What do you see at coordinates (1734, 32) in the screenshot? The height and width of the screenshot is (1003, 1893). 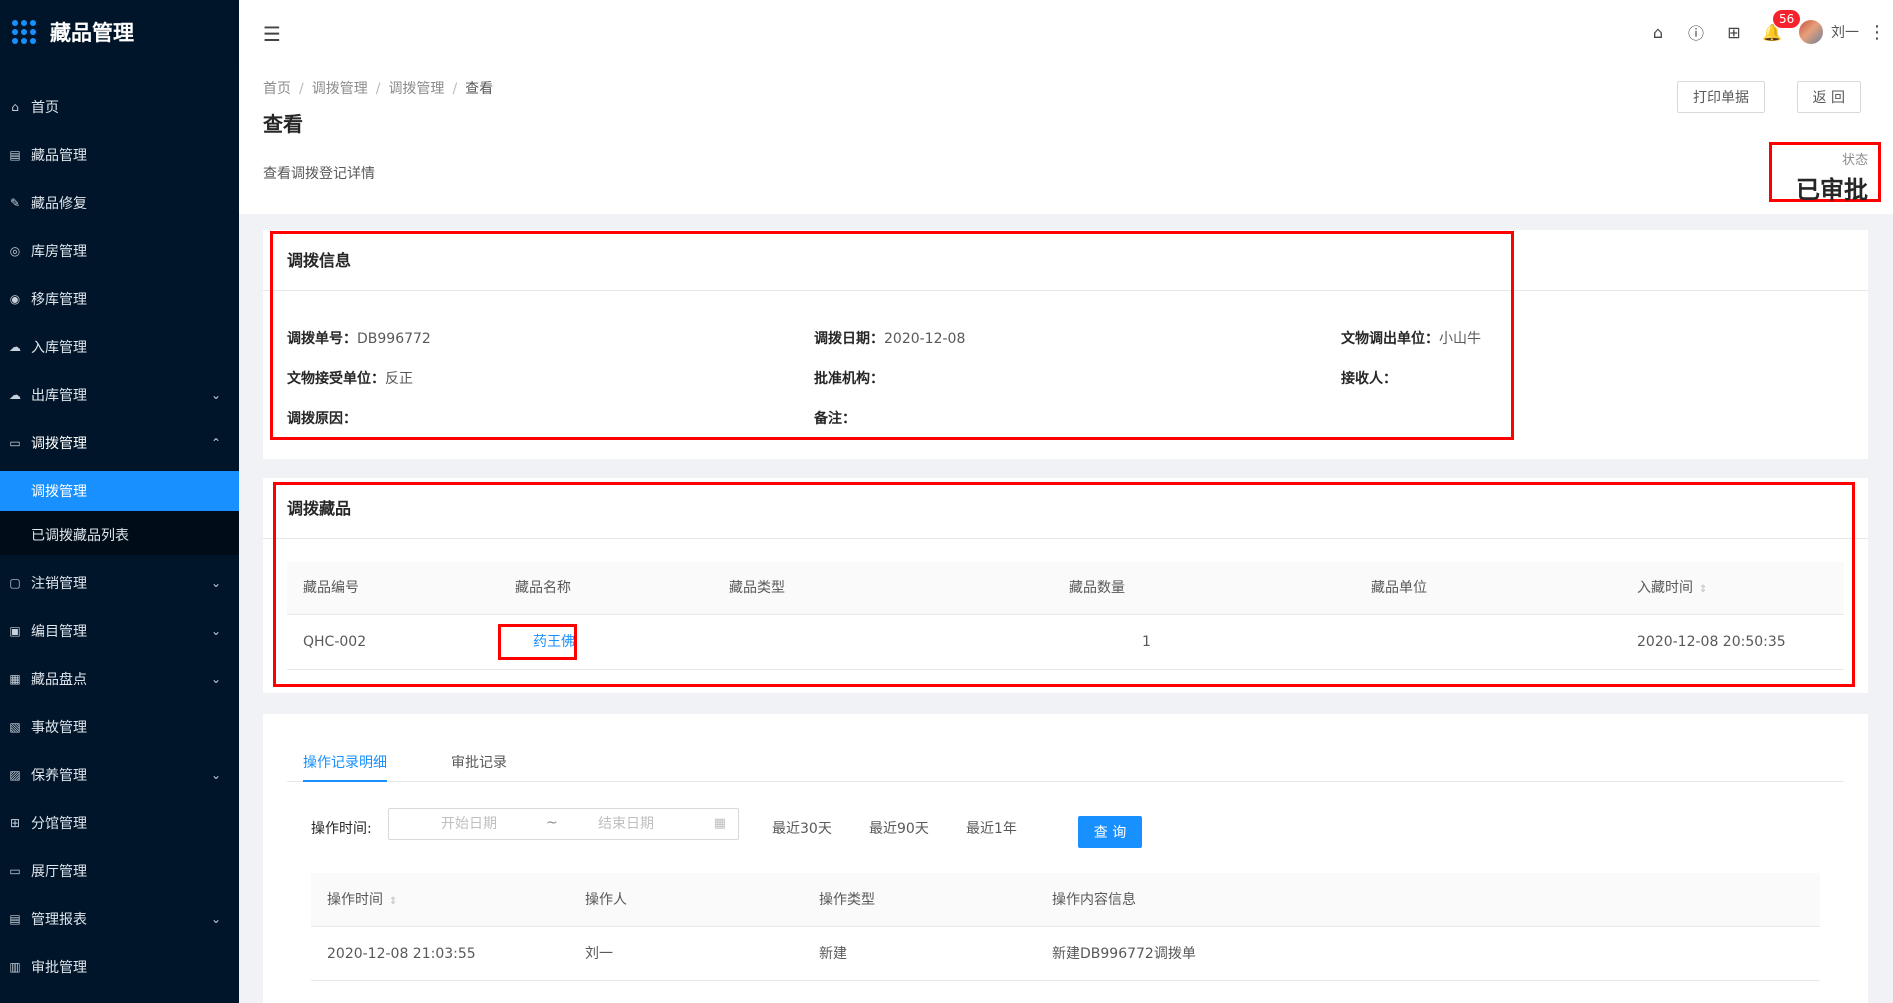 I see `apps-grid-icon: ⊞` at bounding box center [1734, 32].